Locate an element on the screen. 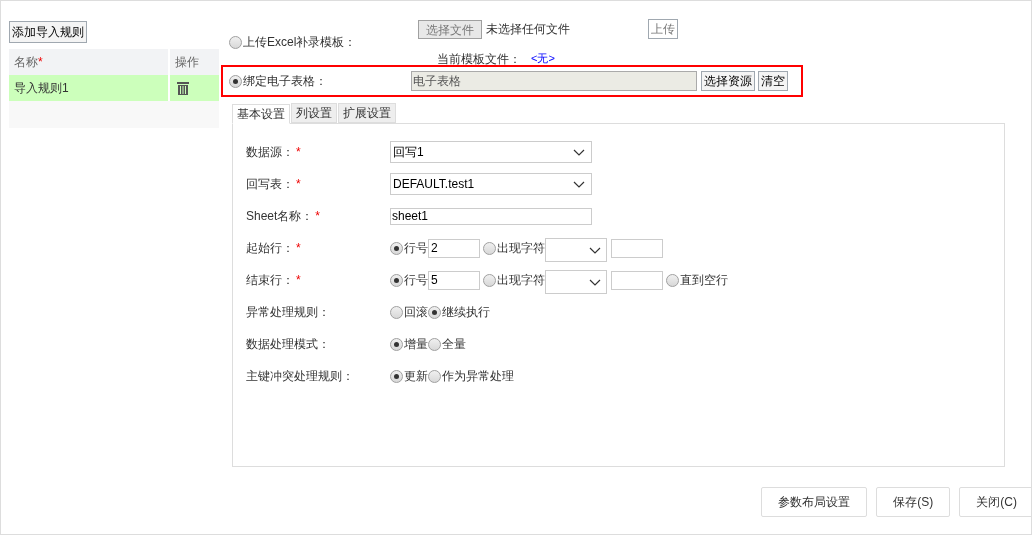  footer-button: 参数布局设置 is located at coordinates (814, 502).